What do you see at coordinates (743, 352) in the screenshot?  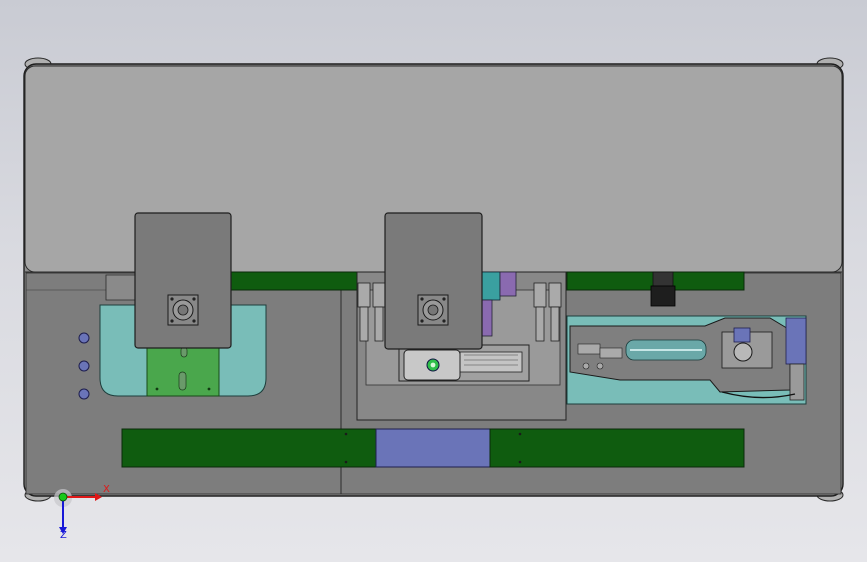 I see `arm-pivot` at bounding box center [743, 352].